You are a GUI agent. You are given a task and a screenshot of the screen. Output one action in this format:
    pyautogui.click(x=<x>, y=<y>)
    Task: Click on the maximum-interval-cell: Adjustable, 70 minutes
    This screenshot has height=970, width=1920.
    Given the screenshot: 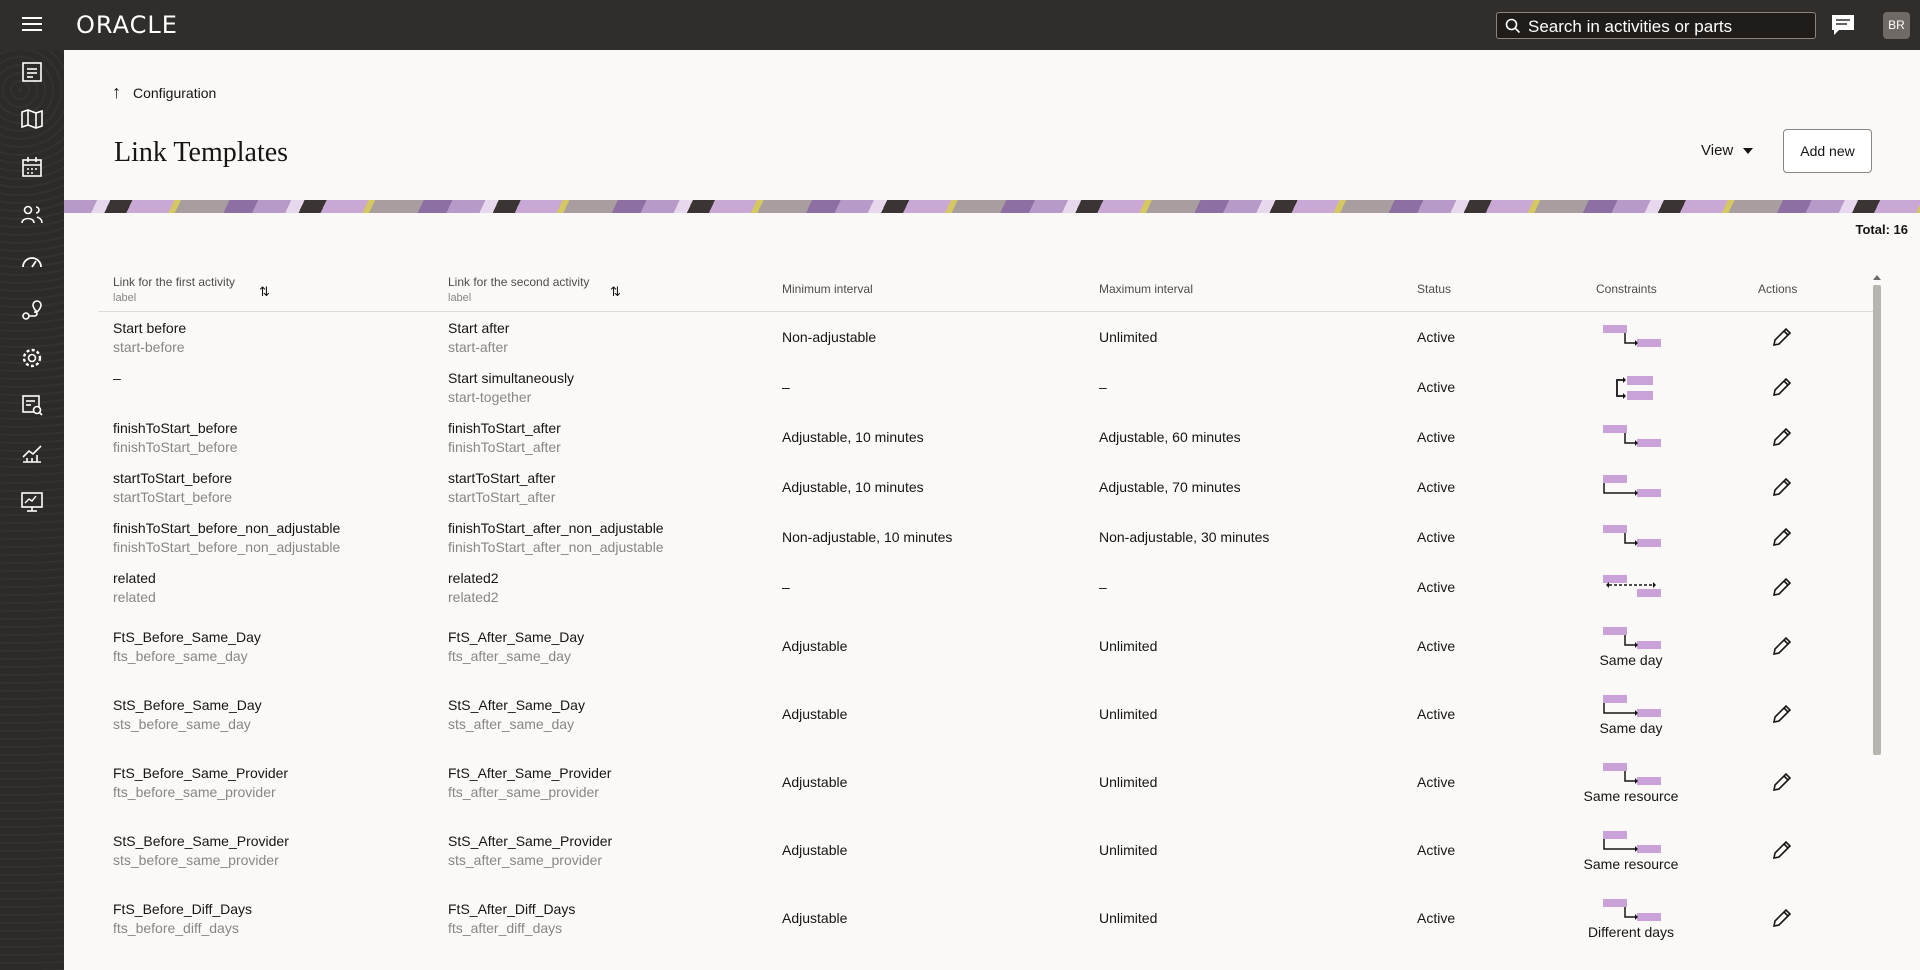 What is the action you would take?
    pyautogui.click(x=1170, y=487)
    